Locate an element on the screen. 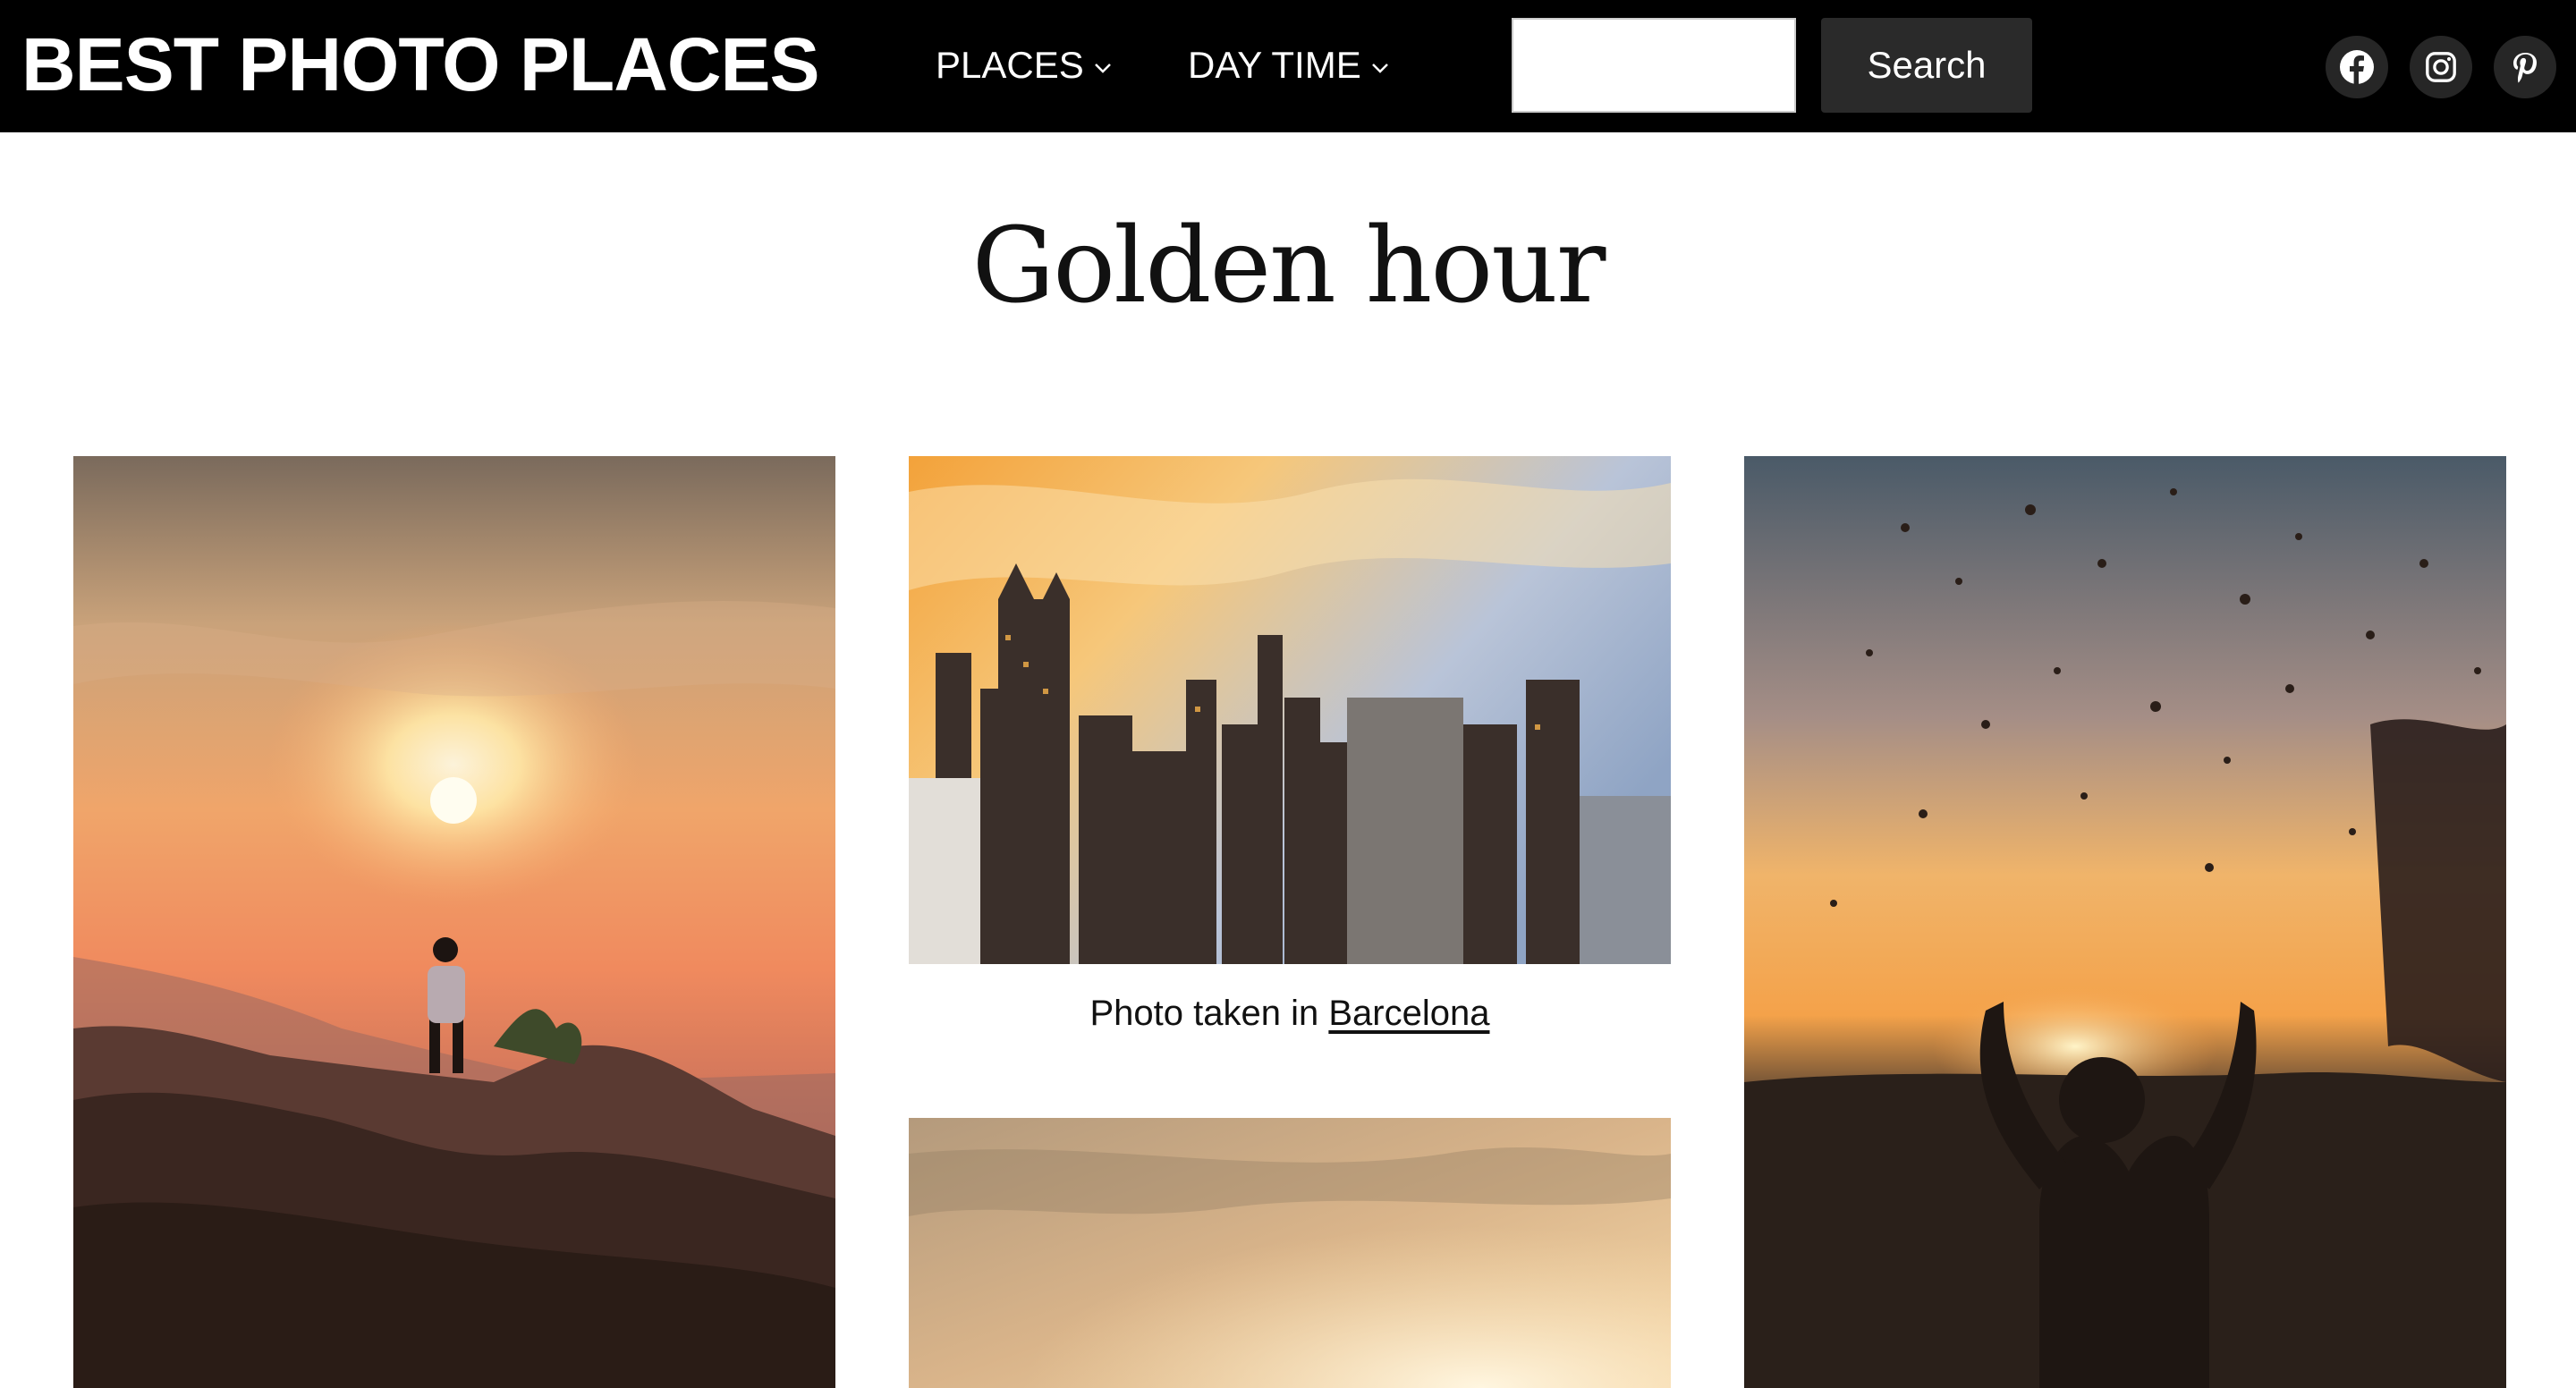  facebook-link is located at coordinates (2357, 67).